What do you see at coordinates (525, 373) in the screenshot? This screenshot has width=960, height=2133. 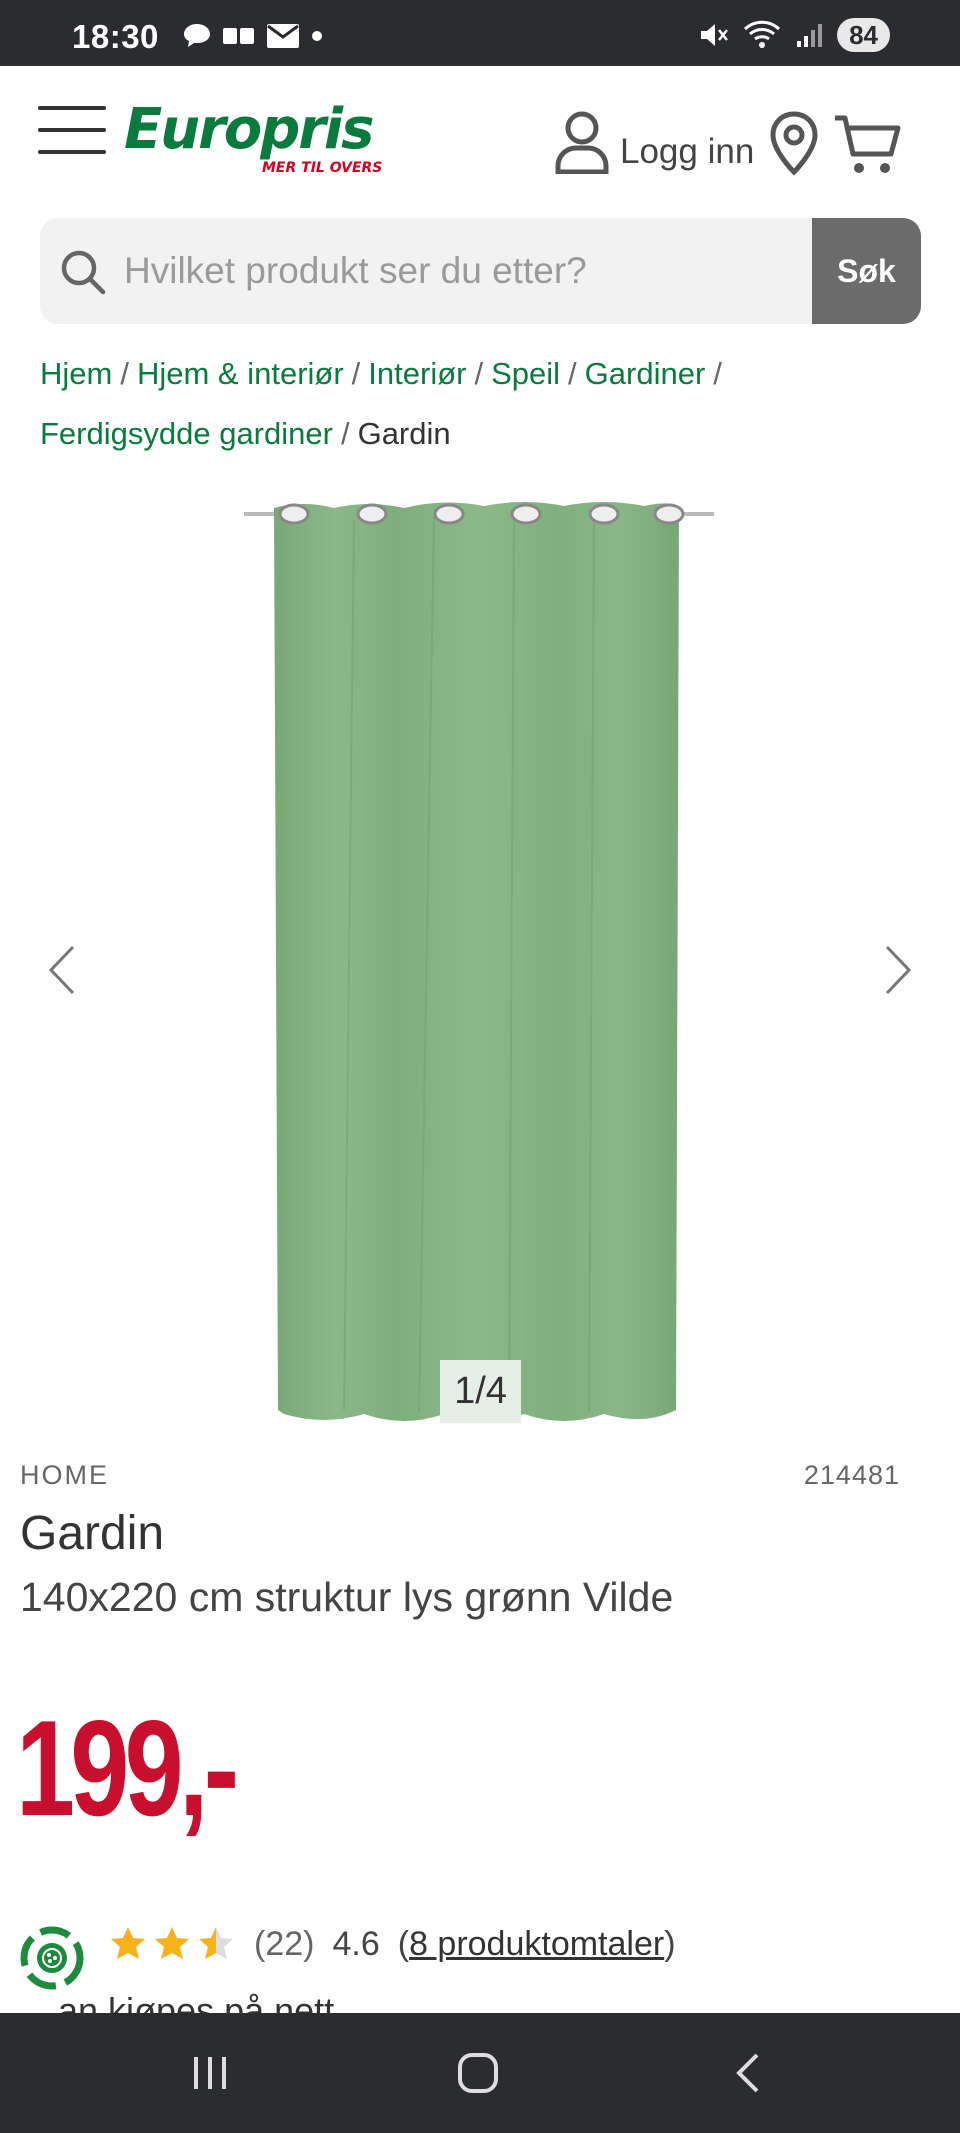 I see `breadcrumb-speil: Speil` at bounding box center [525, 373].